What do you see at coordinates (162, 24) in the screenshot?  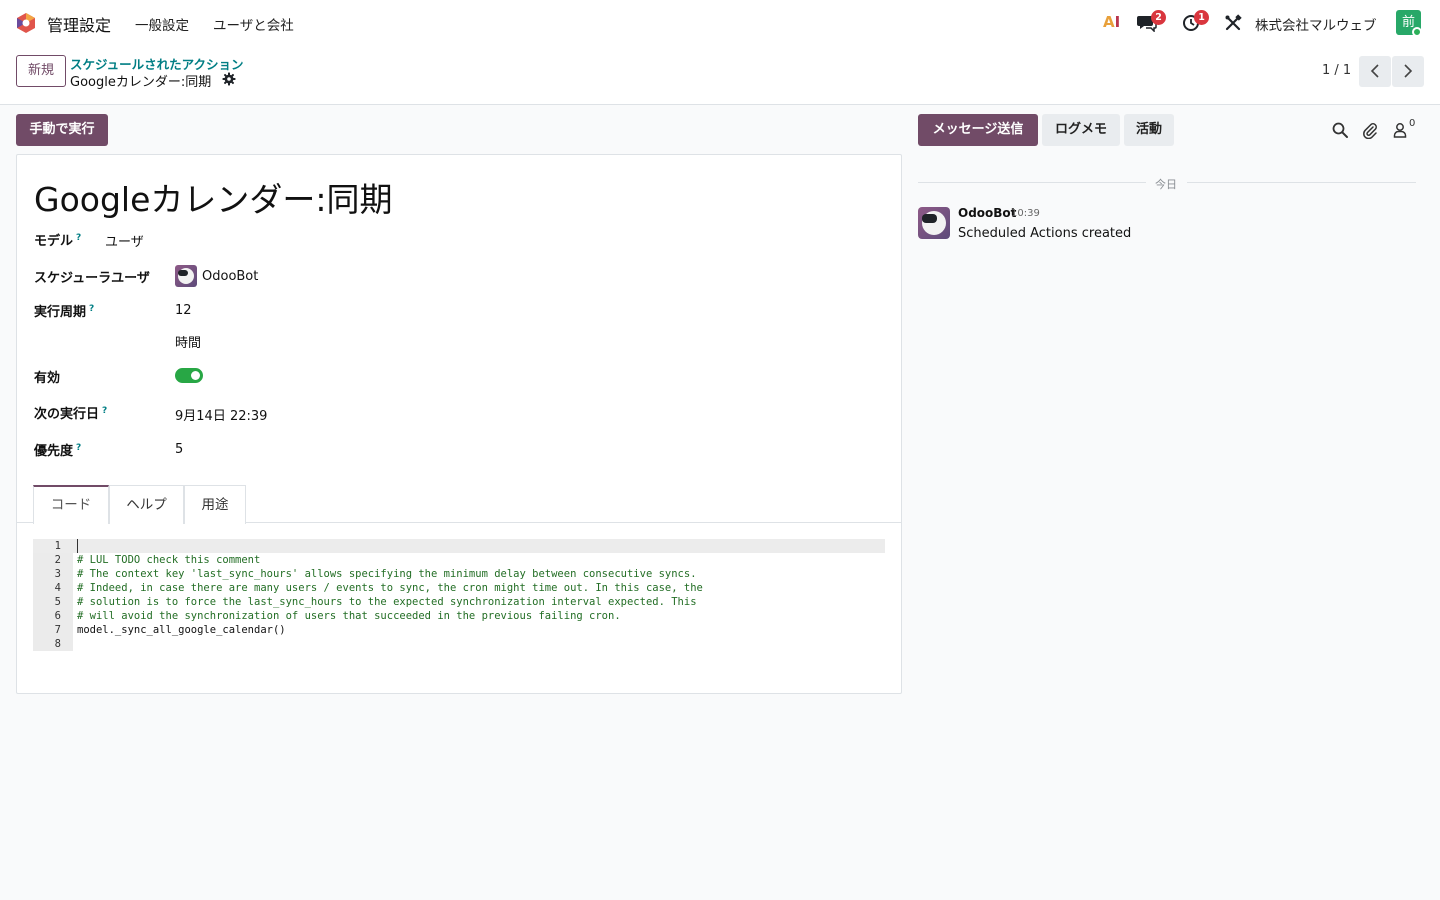 I see `menu-general-settings: 一般設定` at bounding box center [162, 24].